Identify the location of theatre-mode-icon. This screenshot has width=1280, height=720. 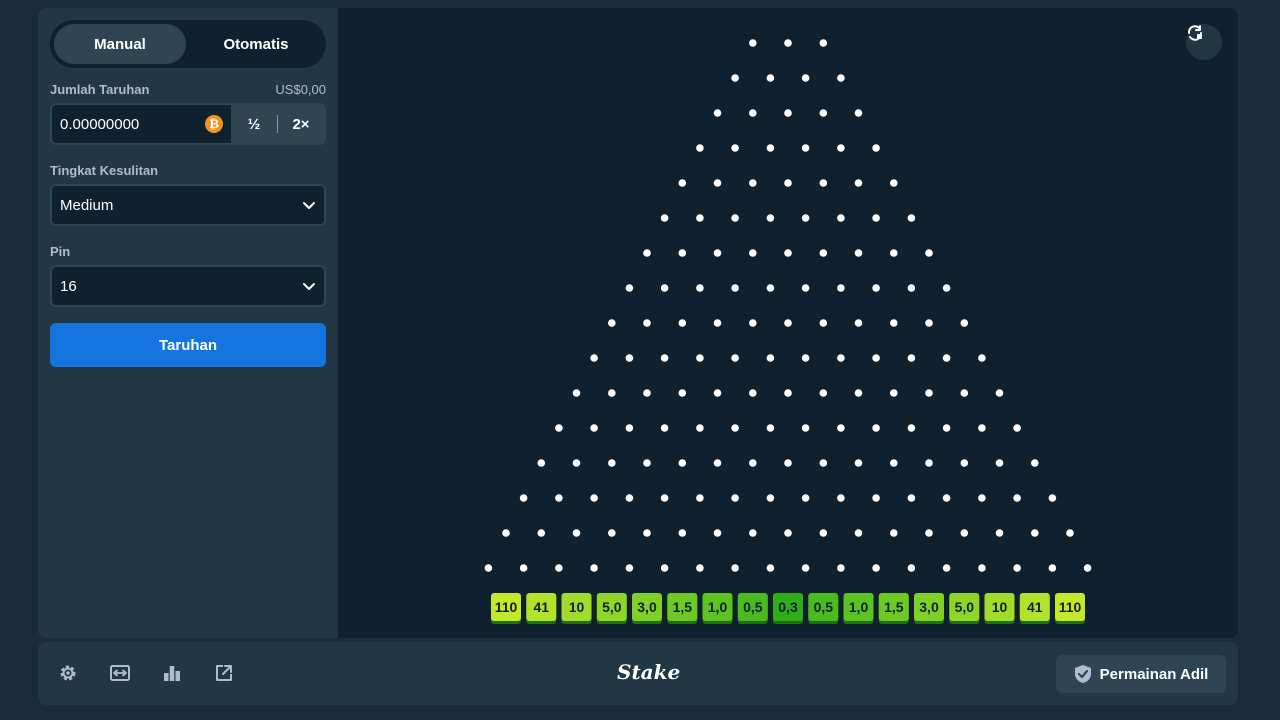
(120, 673).